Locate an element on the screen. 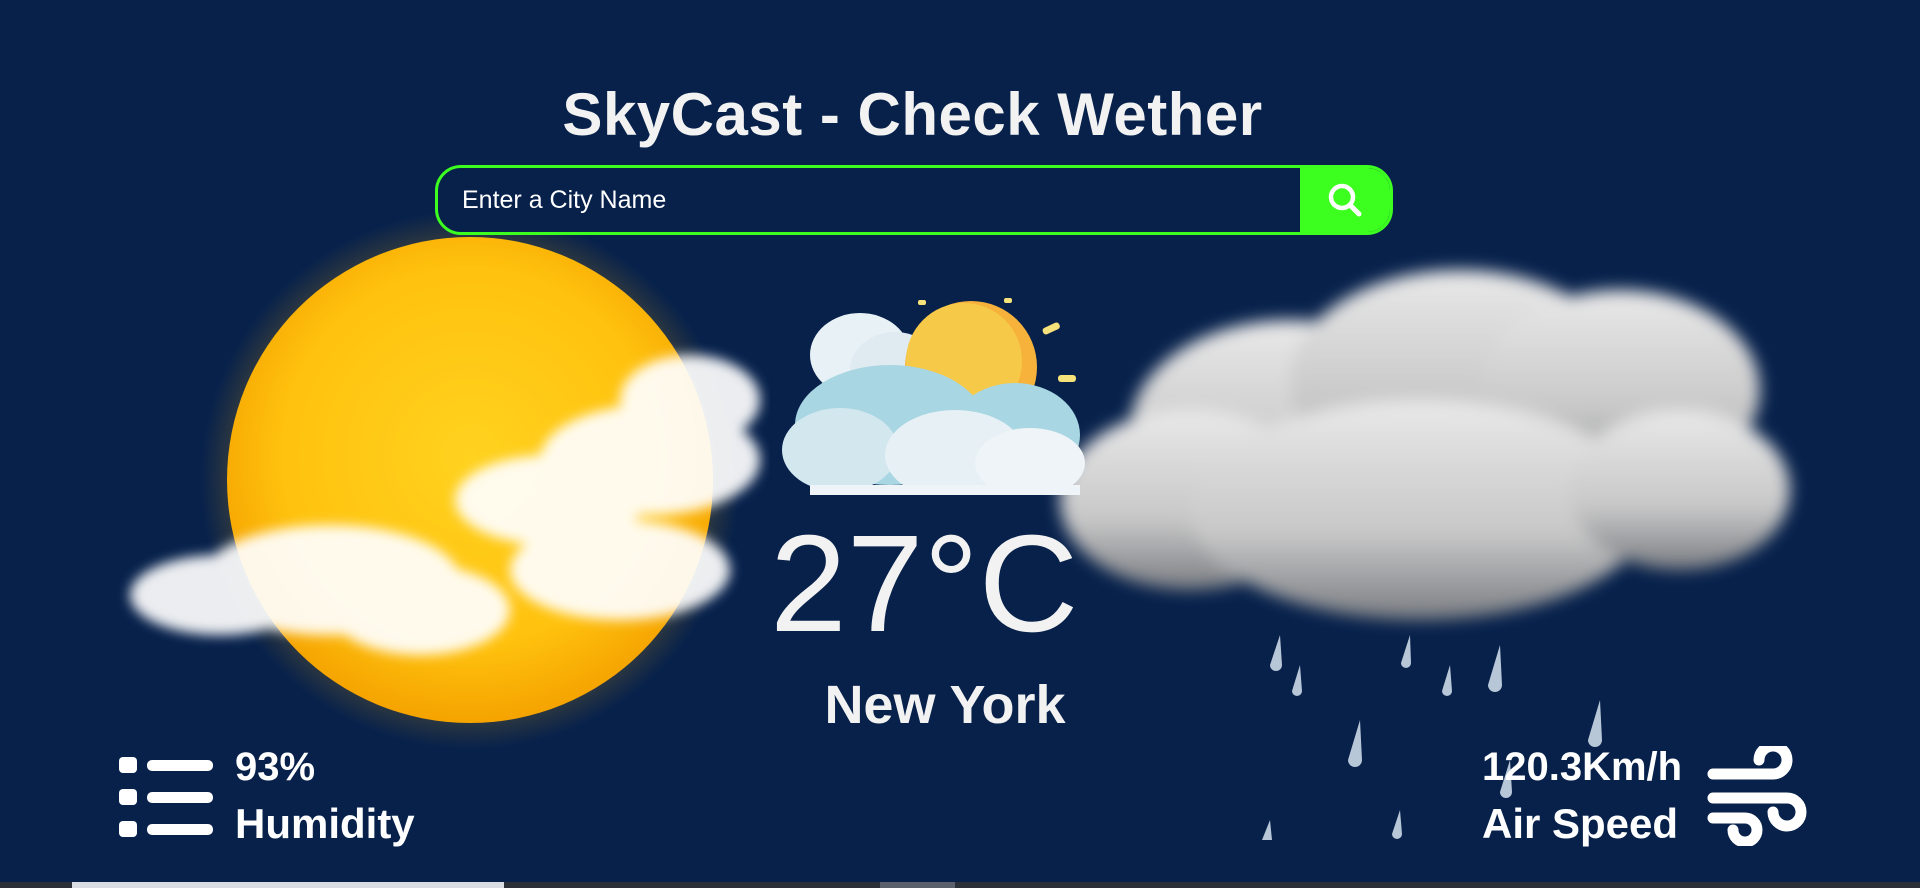 Image resolution: width=1920 pixels, height=888 pixels. bottom-scrollbar is located at coordinates (960, 885).